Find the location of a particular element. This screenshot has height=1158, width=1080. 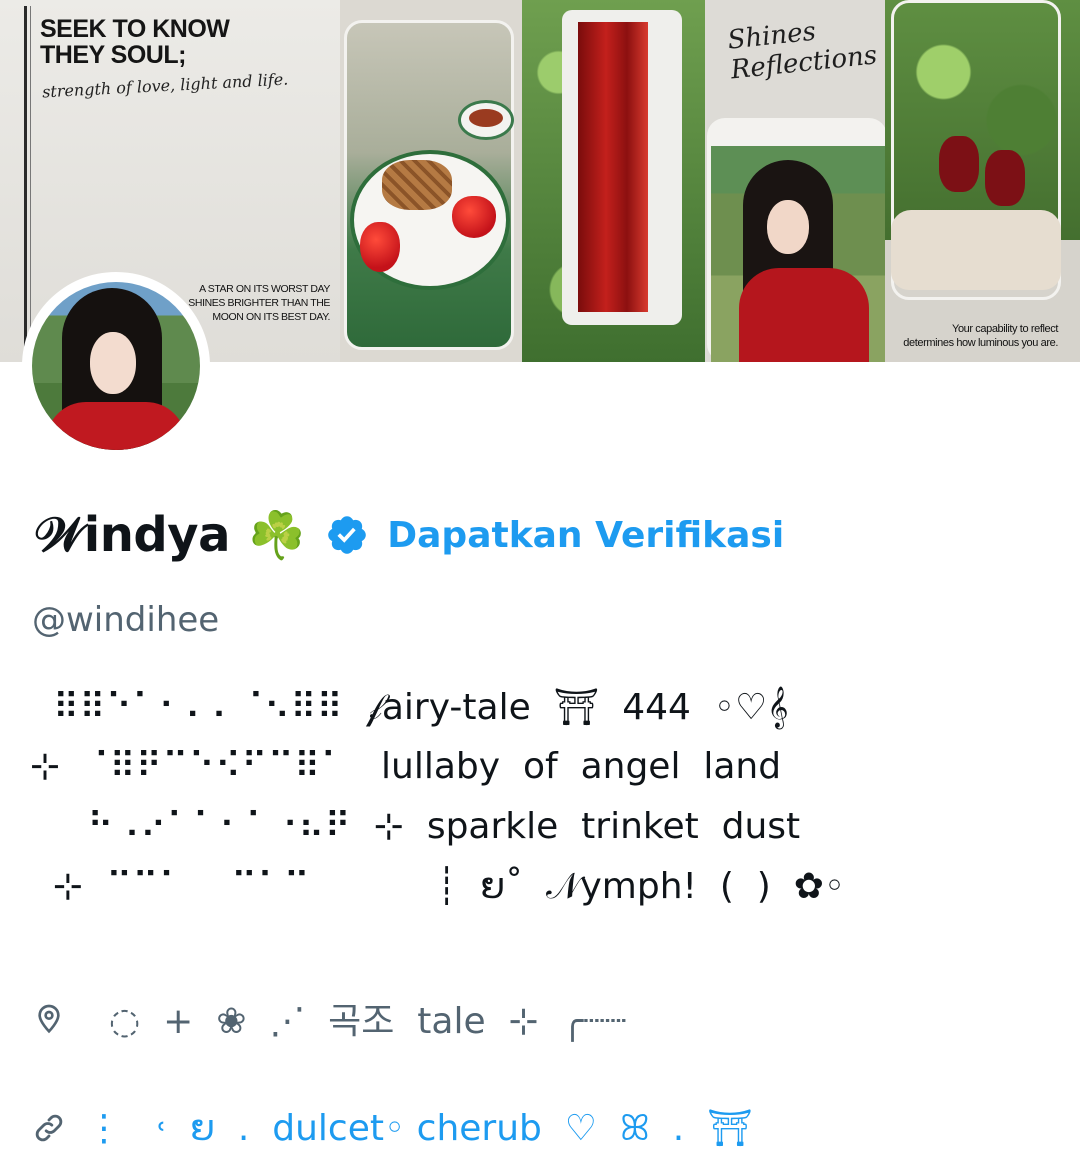

bio-line-4: ⊹ ⠉⠉⠁ ⠉⠁⠉ ┊ ຍ˚ 𝒩ymph! ( ) ✿◦ is located at coordinates (438, 886).